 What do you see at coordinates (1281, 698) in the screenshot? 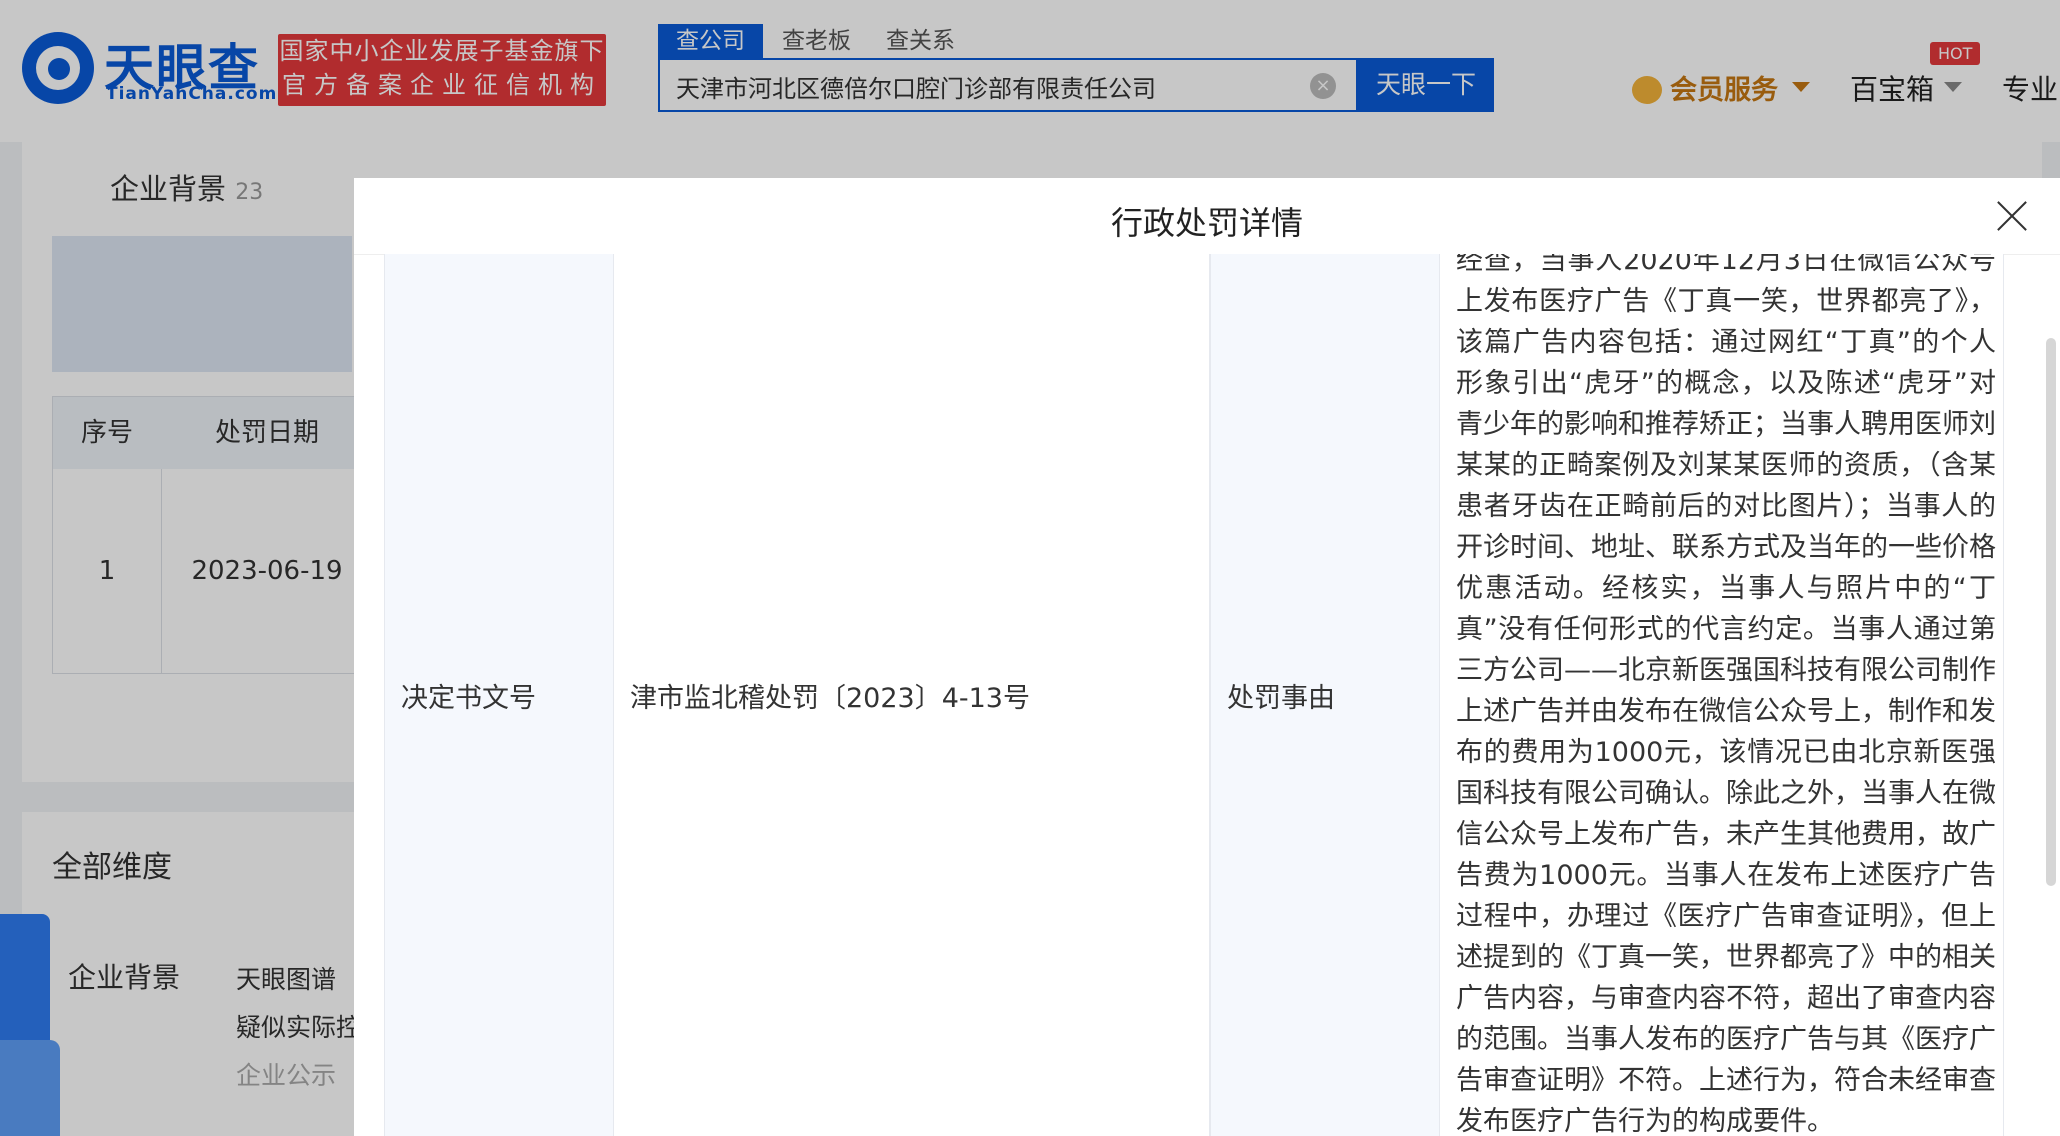
I see `reason-label: 处罚事由` at bounding box center [1281, 698].